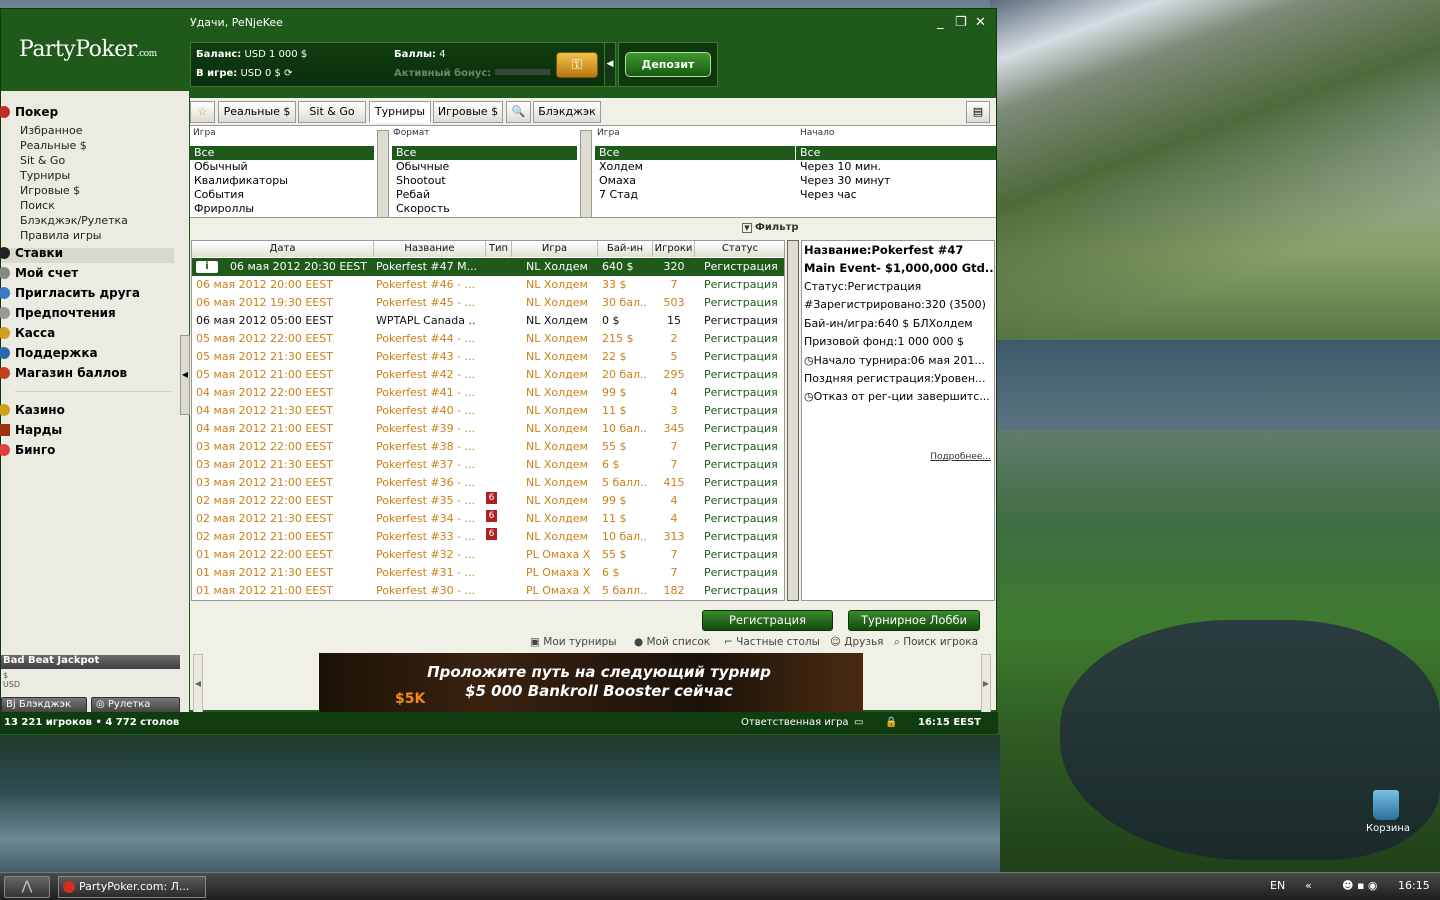 The height and width of the screenshot is (900, 1440). What do you see at coordinates (468, 112) in the screenshot?
I see `tab-play-money: Игровые $` at bounding box center [468, 112].